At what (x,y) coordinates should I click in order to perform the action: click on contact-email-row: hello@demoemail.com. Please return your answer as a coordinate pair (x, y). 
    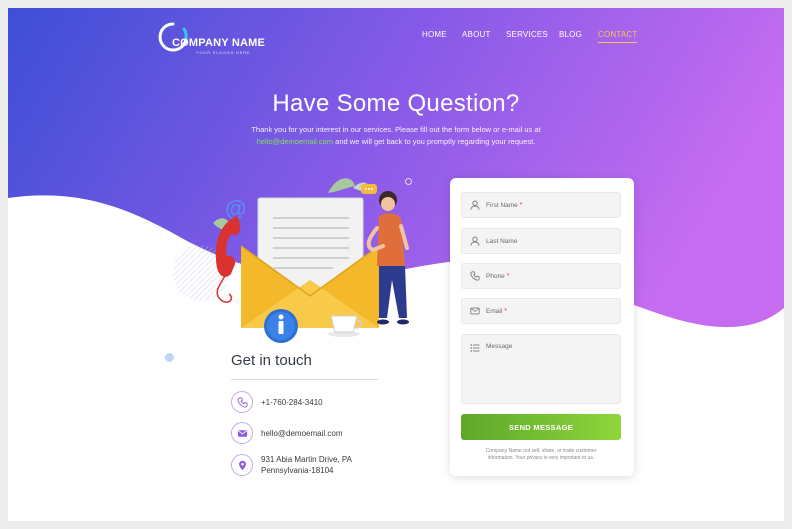
    Looking at the image, I should click on (287, 433).